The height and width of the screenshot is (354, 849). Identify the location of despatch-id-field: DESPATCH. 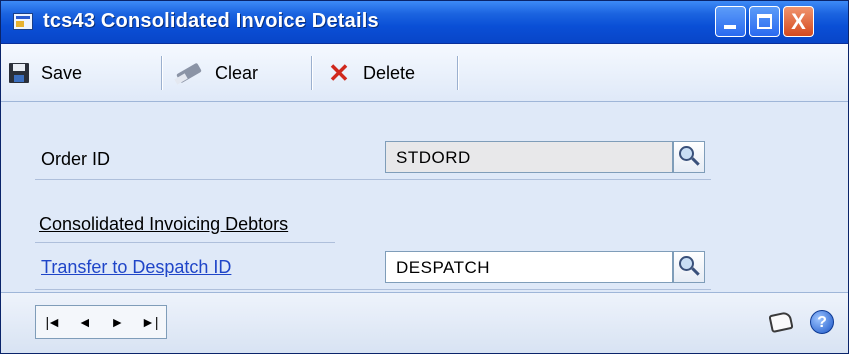
(529, 267).